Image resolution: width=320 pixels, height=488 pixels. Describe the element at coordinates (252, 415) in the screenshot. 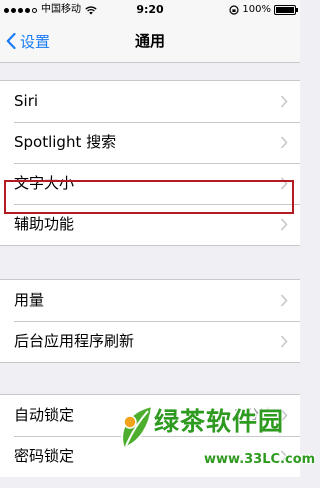

I see `row-value: 1 分钟` at that location.